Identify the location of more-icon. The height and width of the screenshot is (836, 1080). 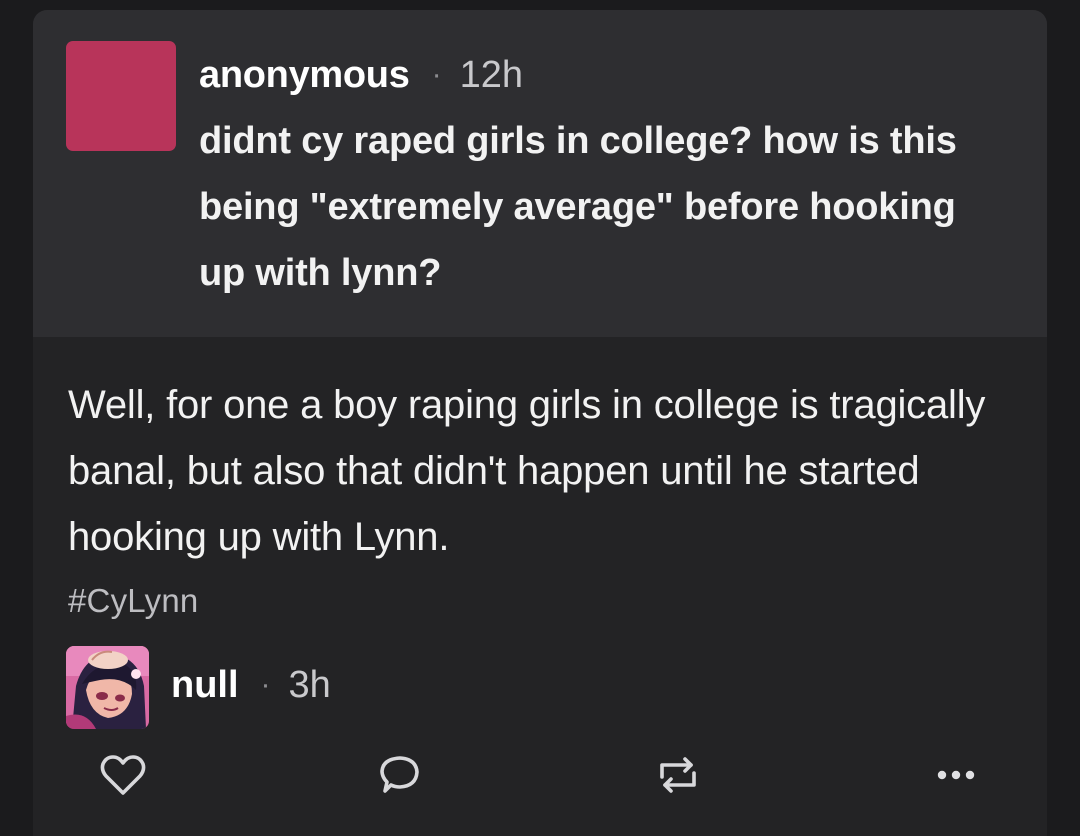
(956, 775).